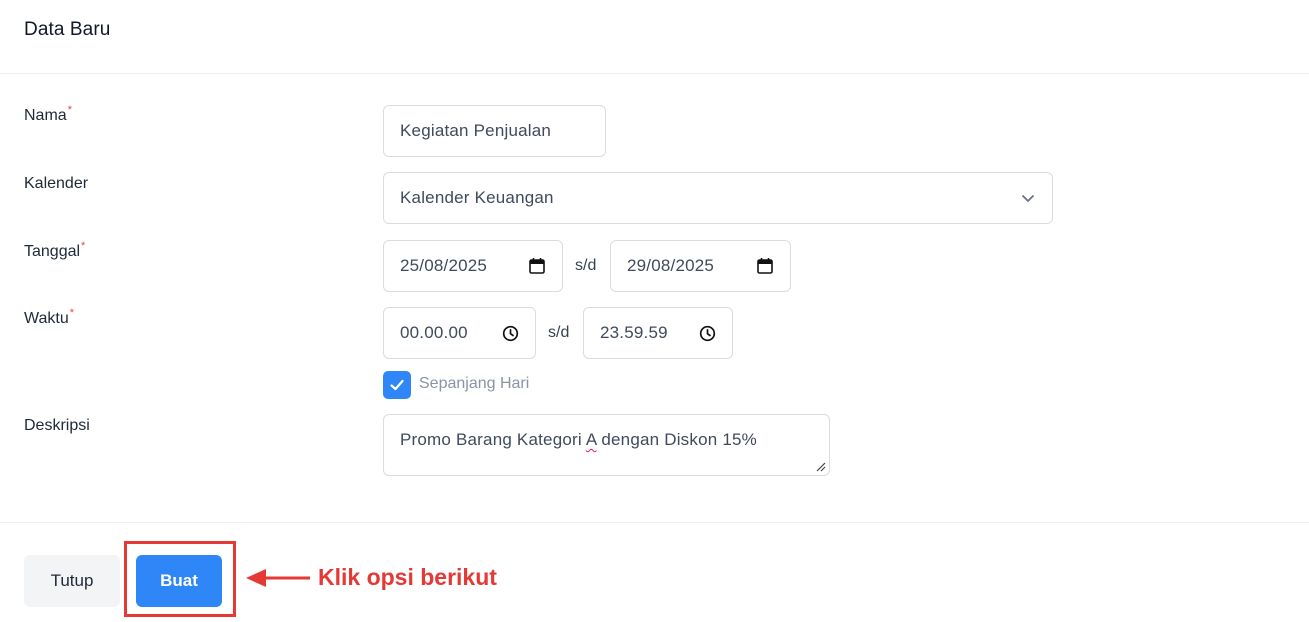 The image size is (1309, 622). What do you see at coordinates (459, 333) in the screenshot?
I see `start-time-input: 00.00.00` at bounding box center [459, 333].